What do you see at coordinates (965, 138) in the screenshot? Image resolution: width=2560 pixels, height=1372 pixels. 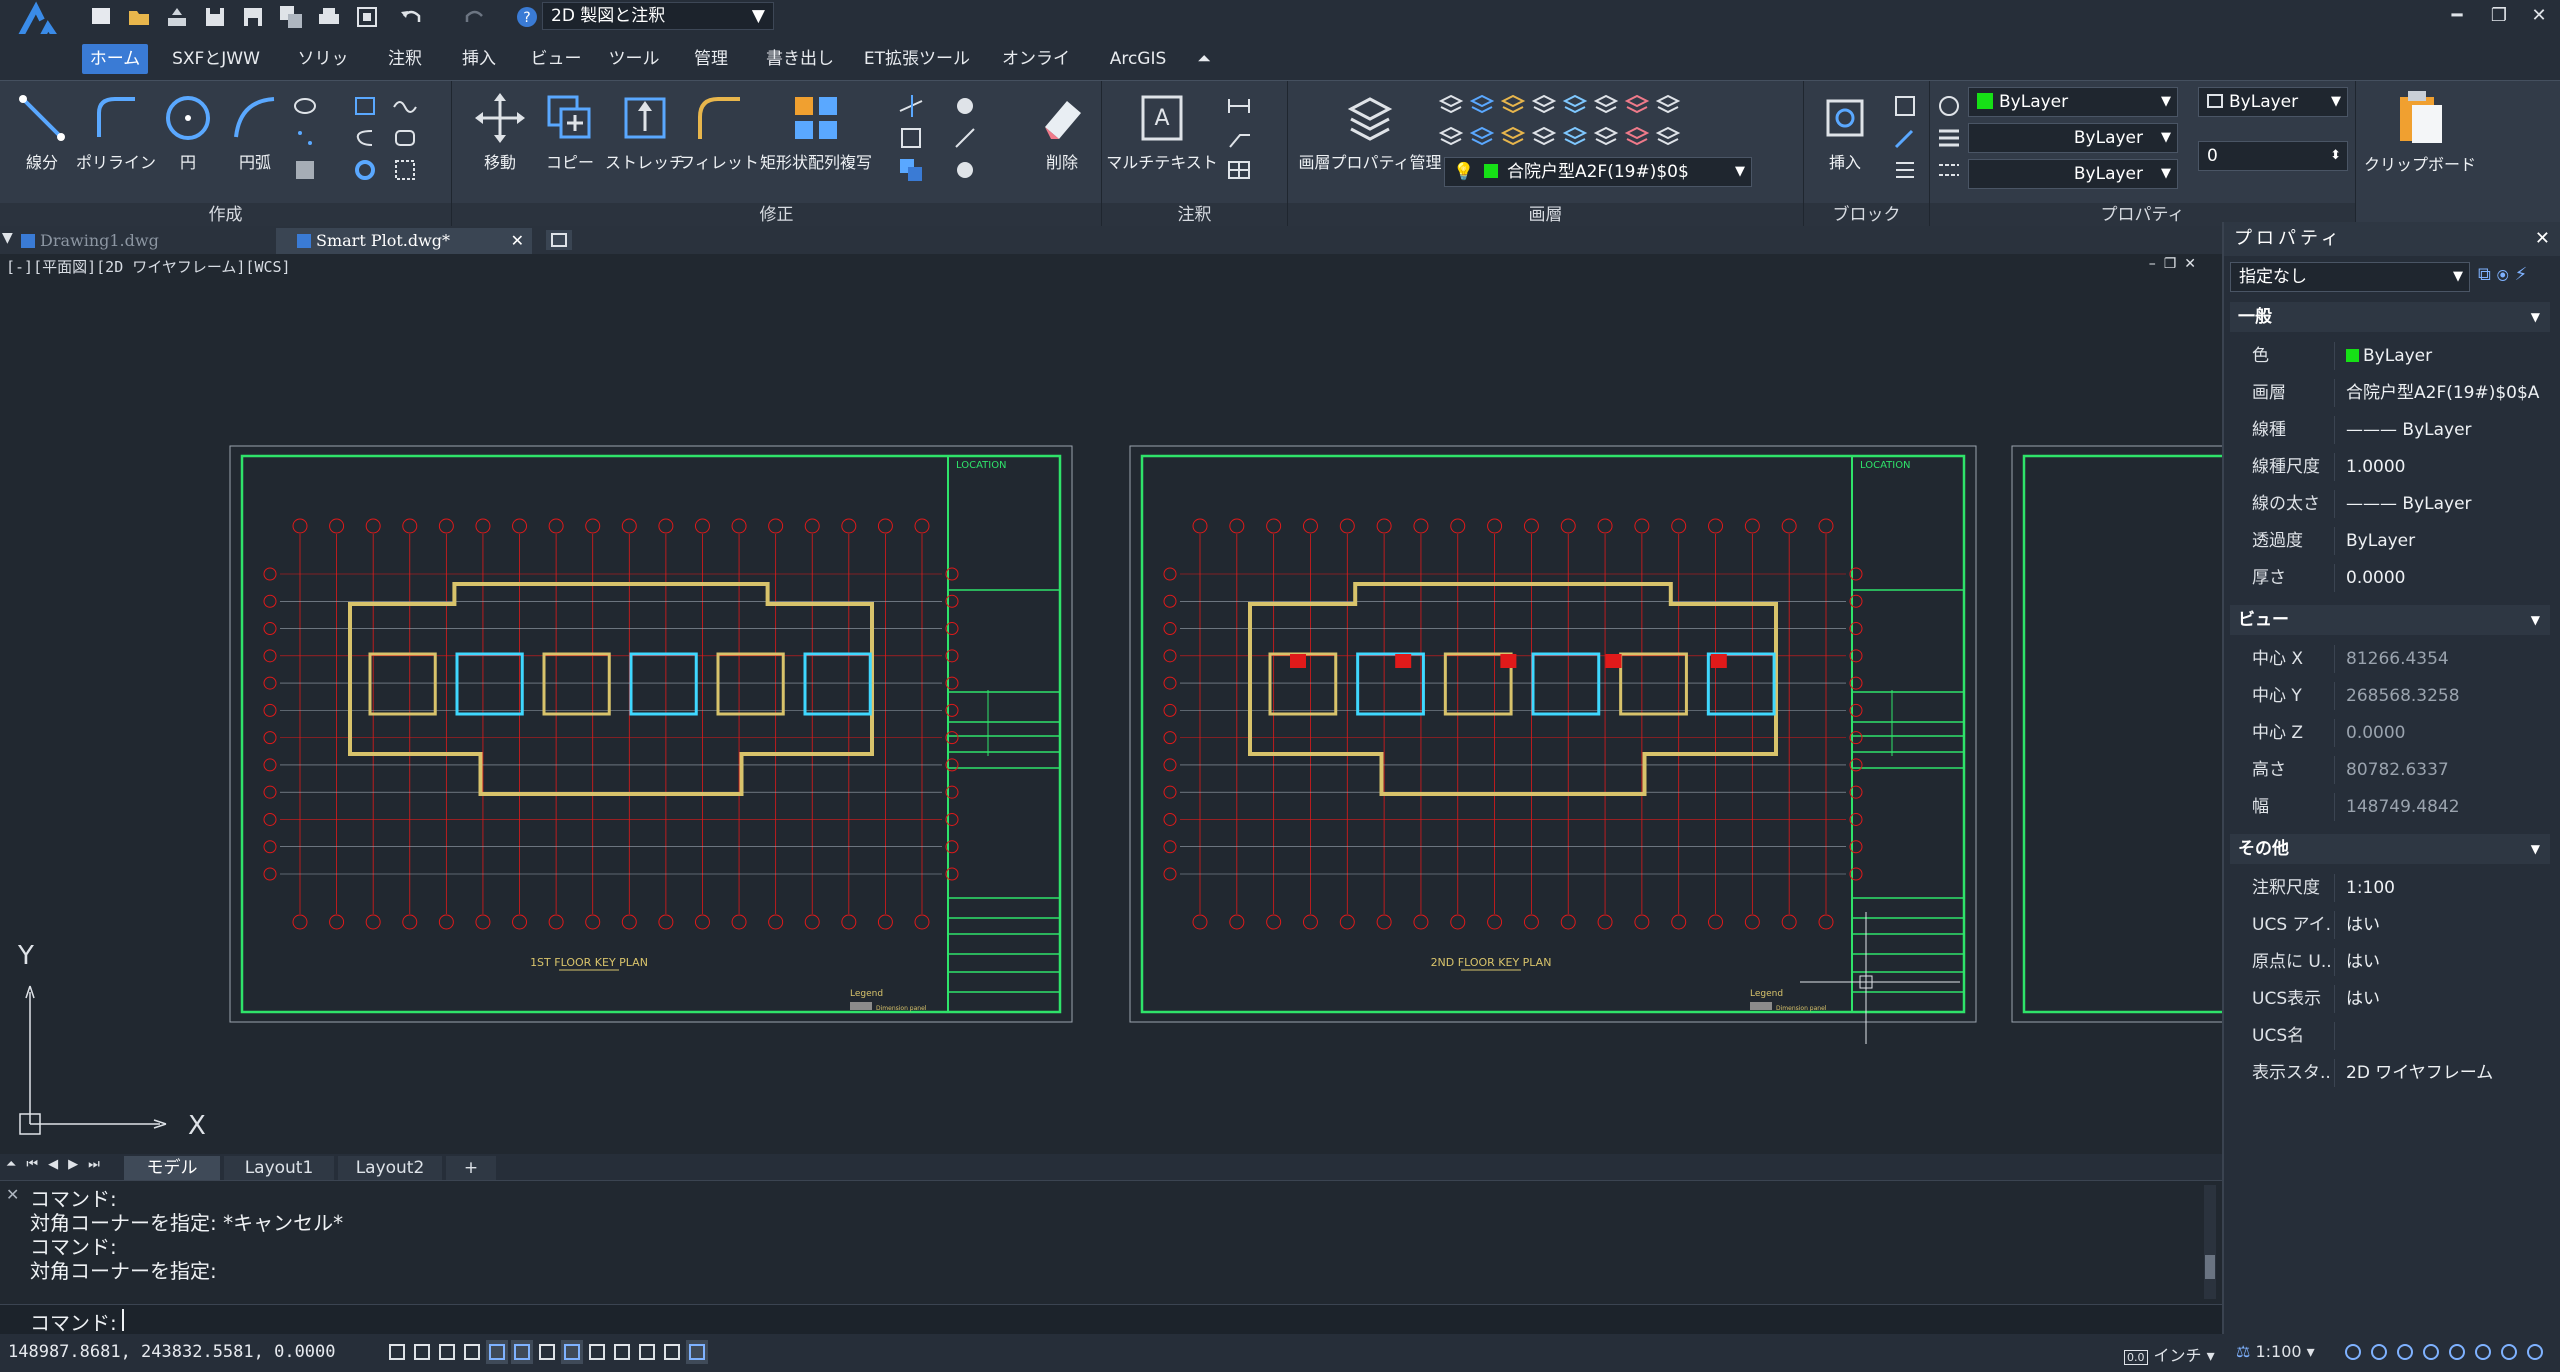 I see `join-icon` at bounding box center [965, 138].